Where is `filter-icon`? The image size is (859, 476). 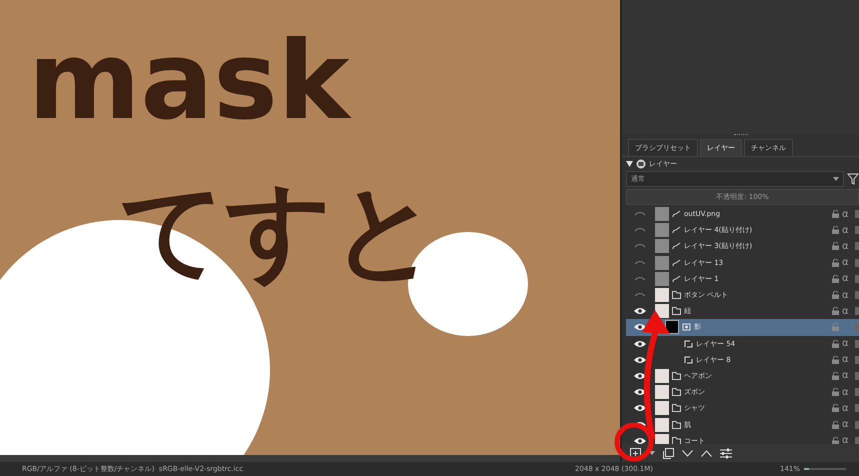 filter-icon is located at coordinates (853, 179).